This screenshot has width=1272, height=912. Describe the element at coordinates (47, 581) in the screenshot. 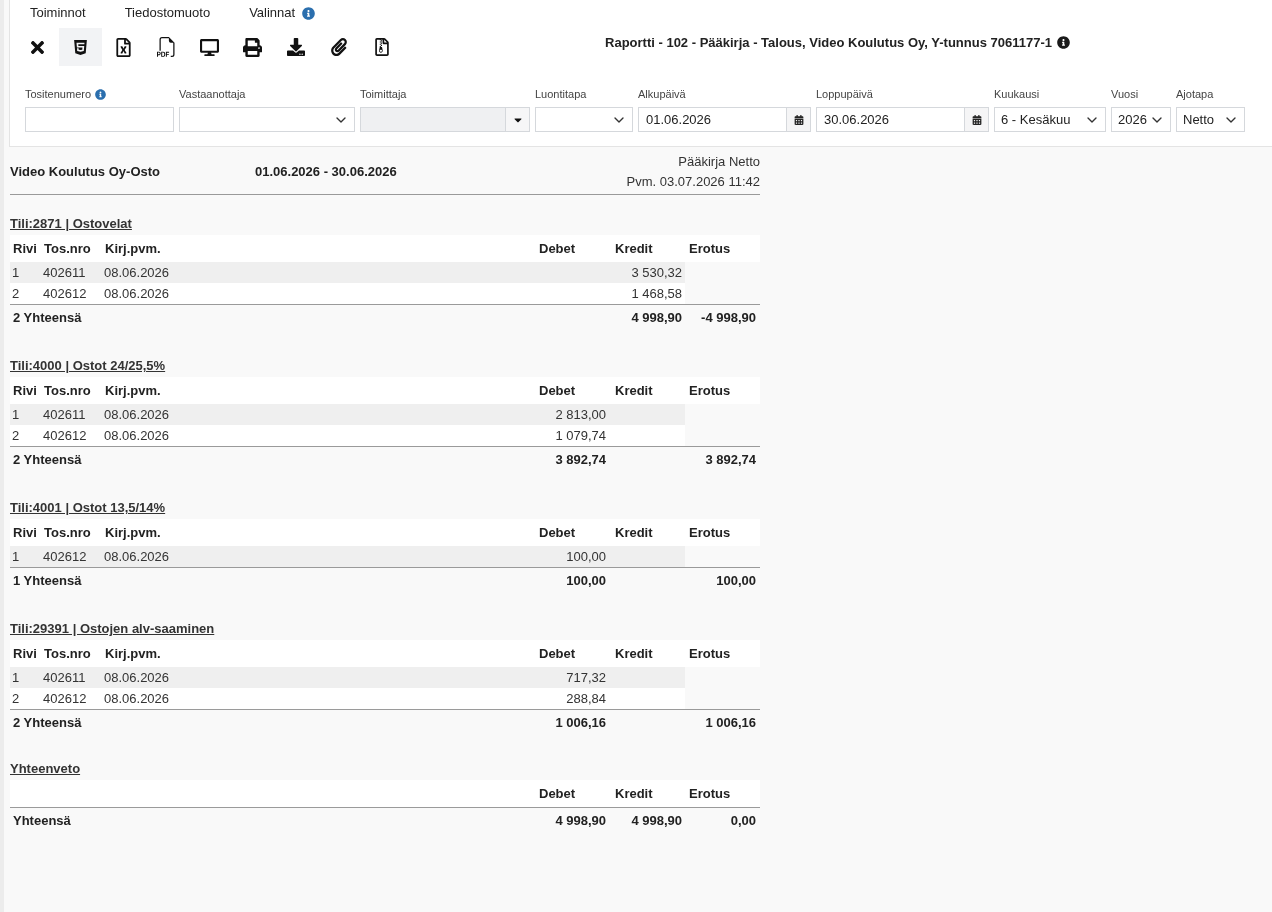

I see `total-label: 1 Yhteensä` at that location.